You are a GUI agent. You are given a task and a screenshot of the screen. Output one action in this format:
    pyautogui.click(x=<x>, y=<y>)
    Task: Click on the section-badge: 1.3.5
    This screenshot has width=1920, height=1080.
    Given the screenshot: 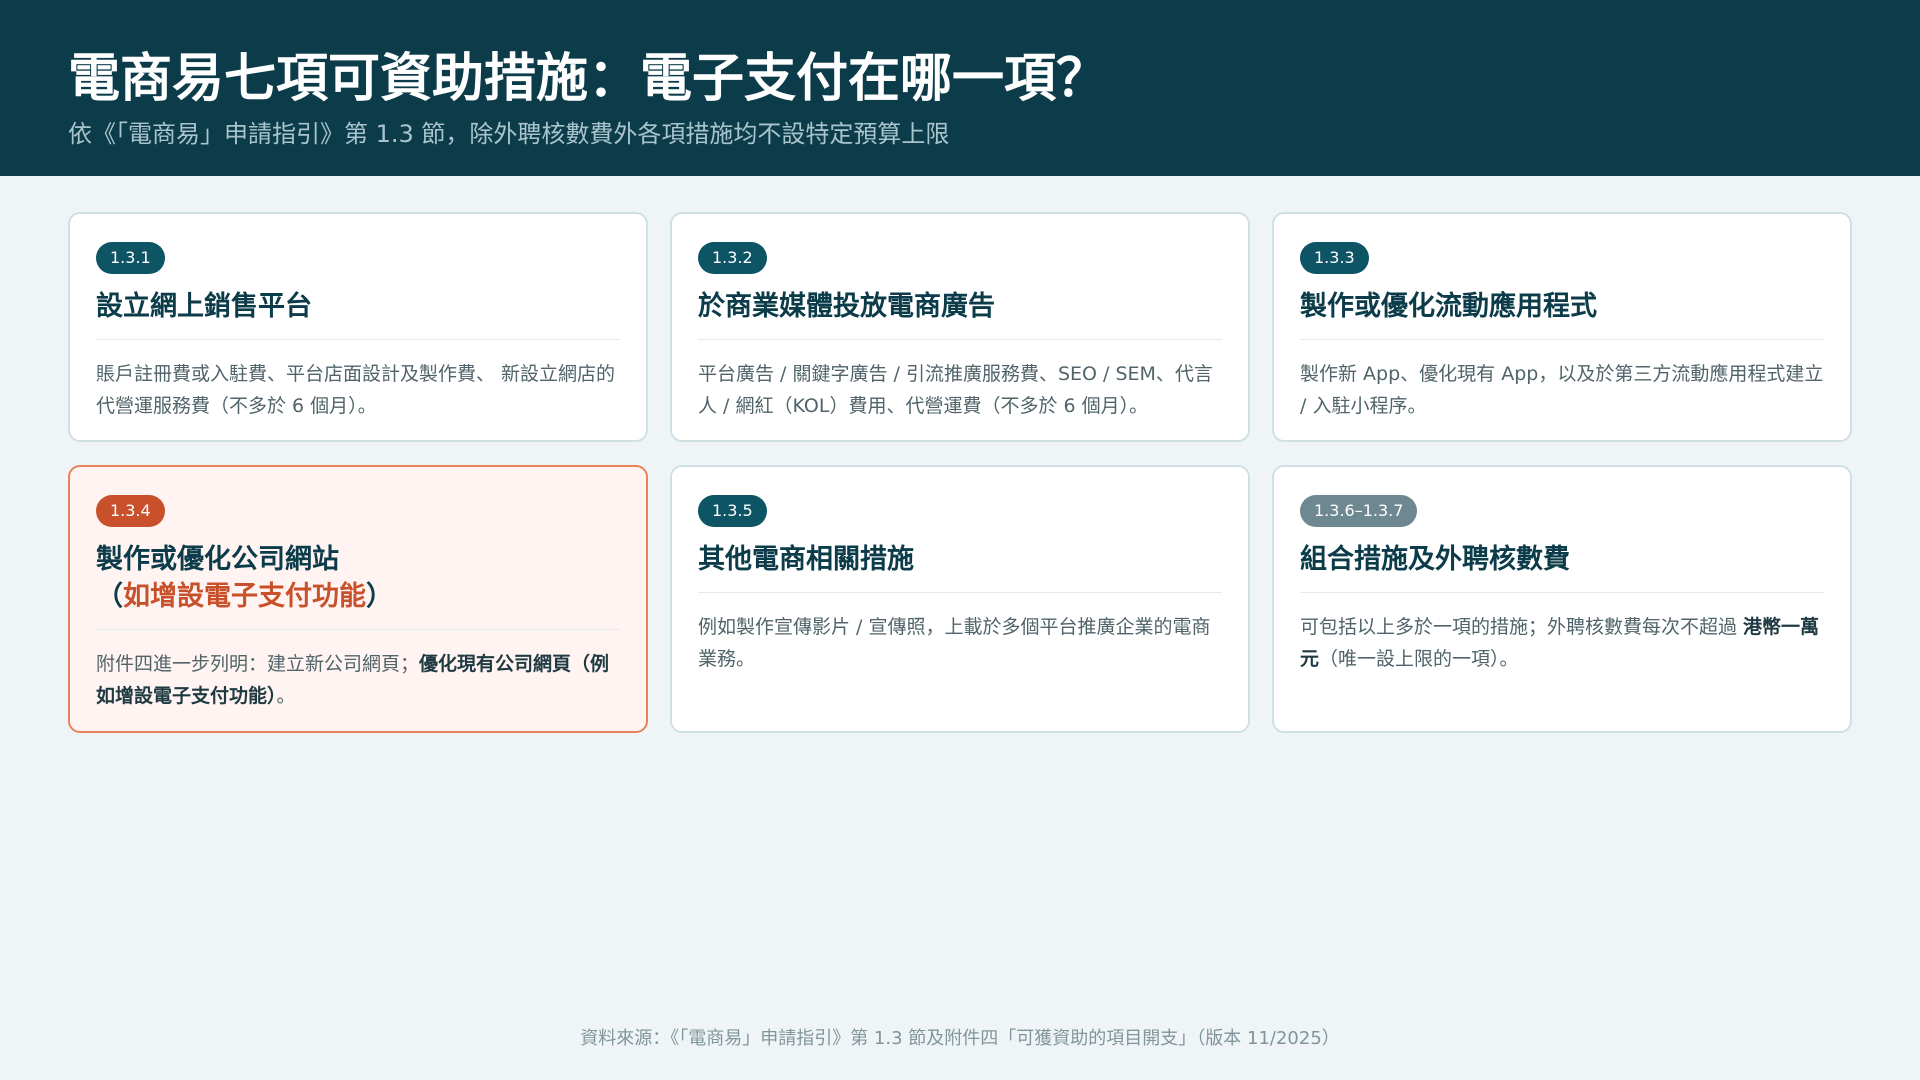 What is the action you would take?
    pyautogui.click(x=732, y=511)
    